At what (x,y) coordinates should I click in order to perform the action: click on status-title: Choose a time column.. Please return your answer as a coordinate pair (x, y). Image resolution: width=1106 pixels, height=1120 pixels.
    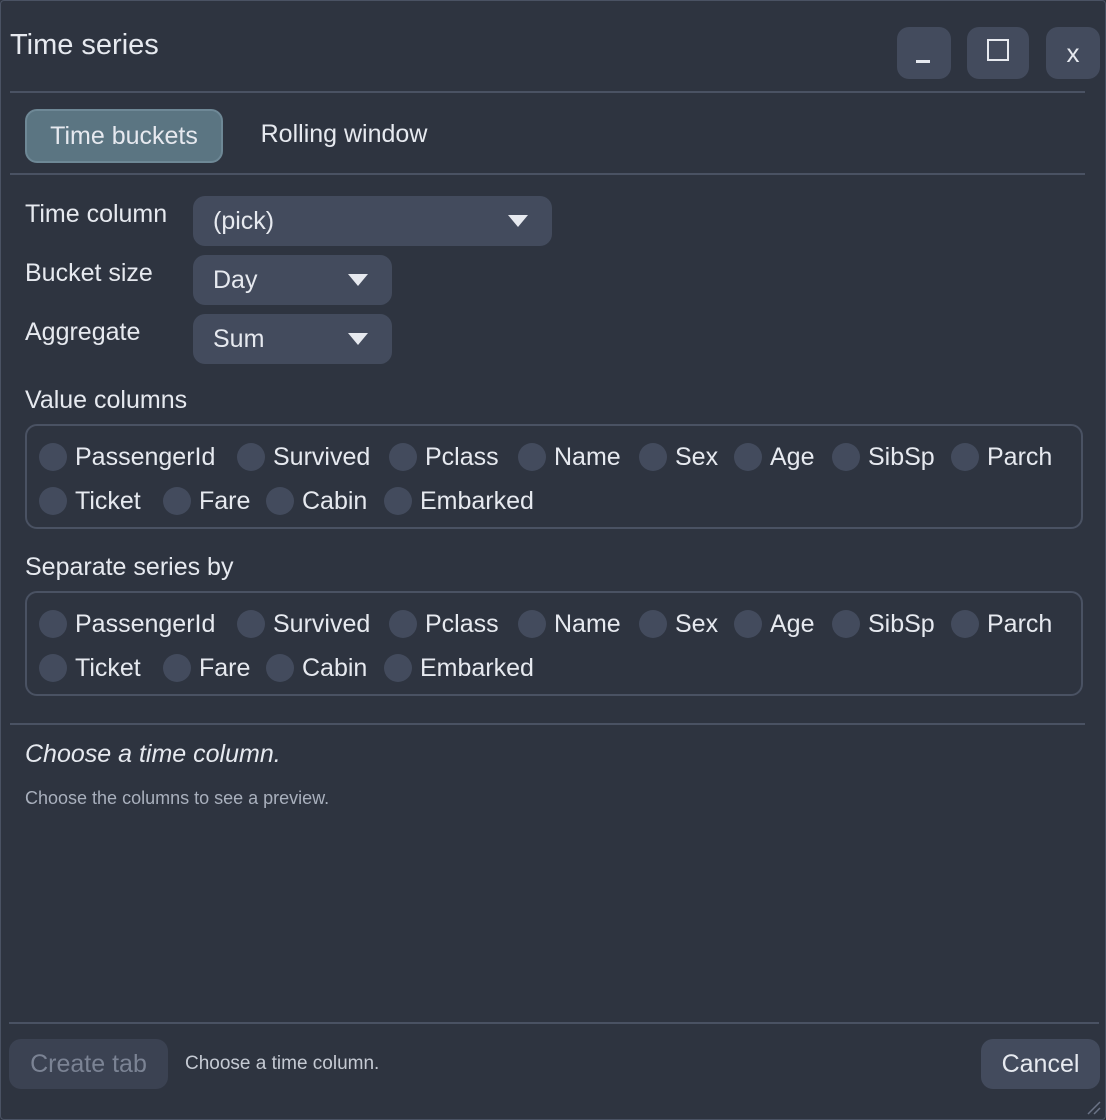
    Looking at the image, I should click on (153, 754).